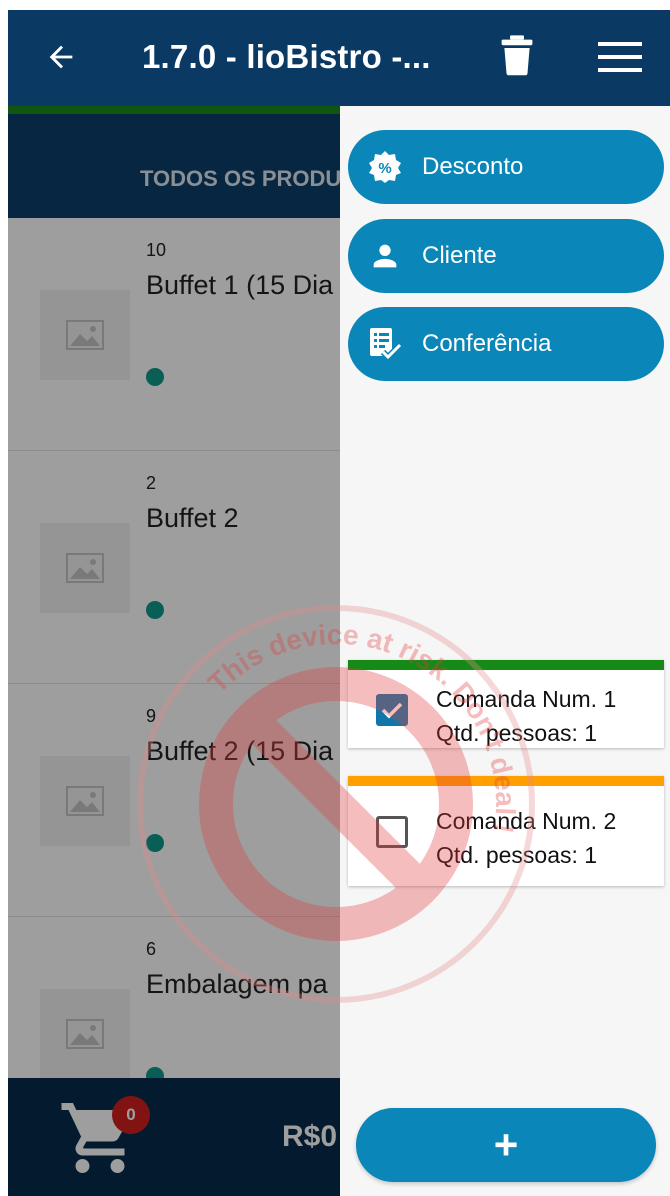 Image resolution: width=670 pixels, height=1196 pixels. I want to click on discount-button: % Desconto, so click(506, 167).